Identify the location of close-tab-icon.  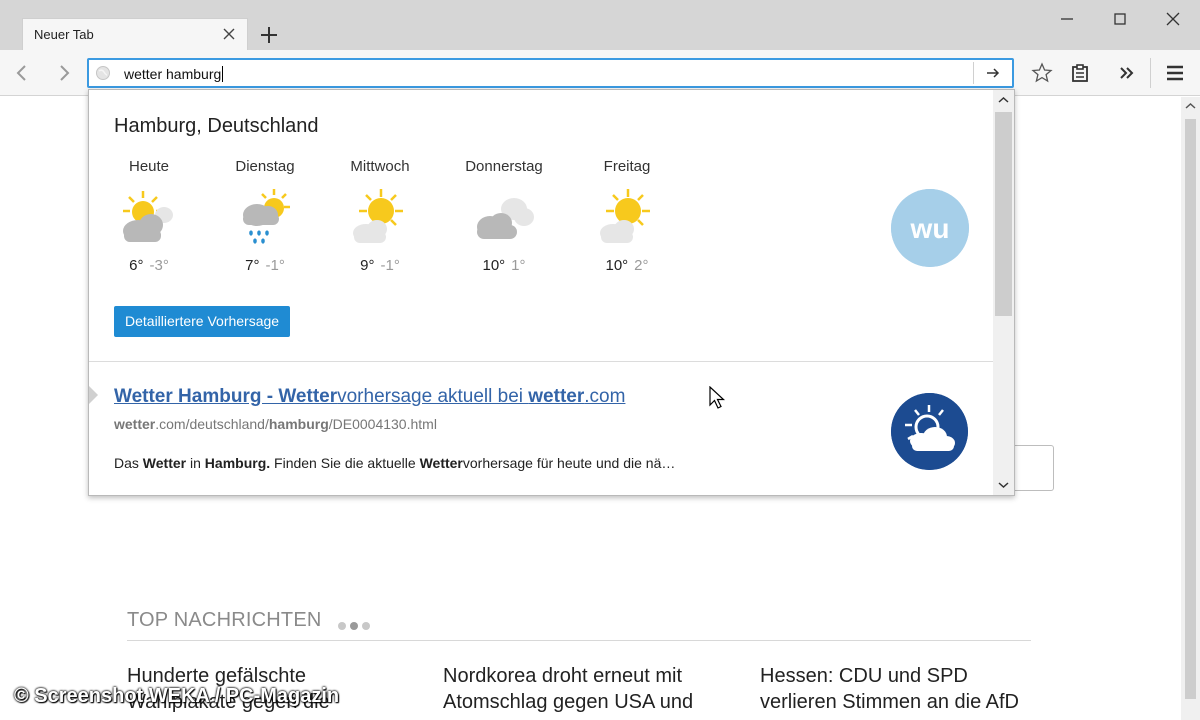
(229, 34).